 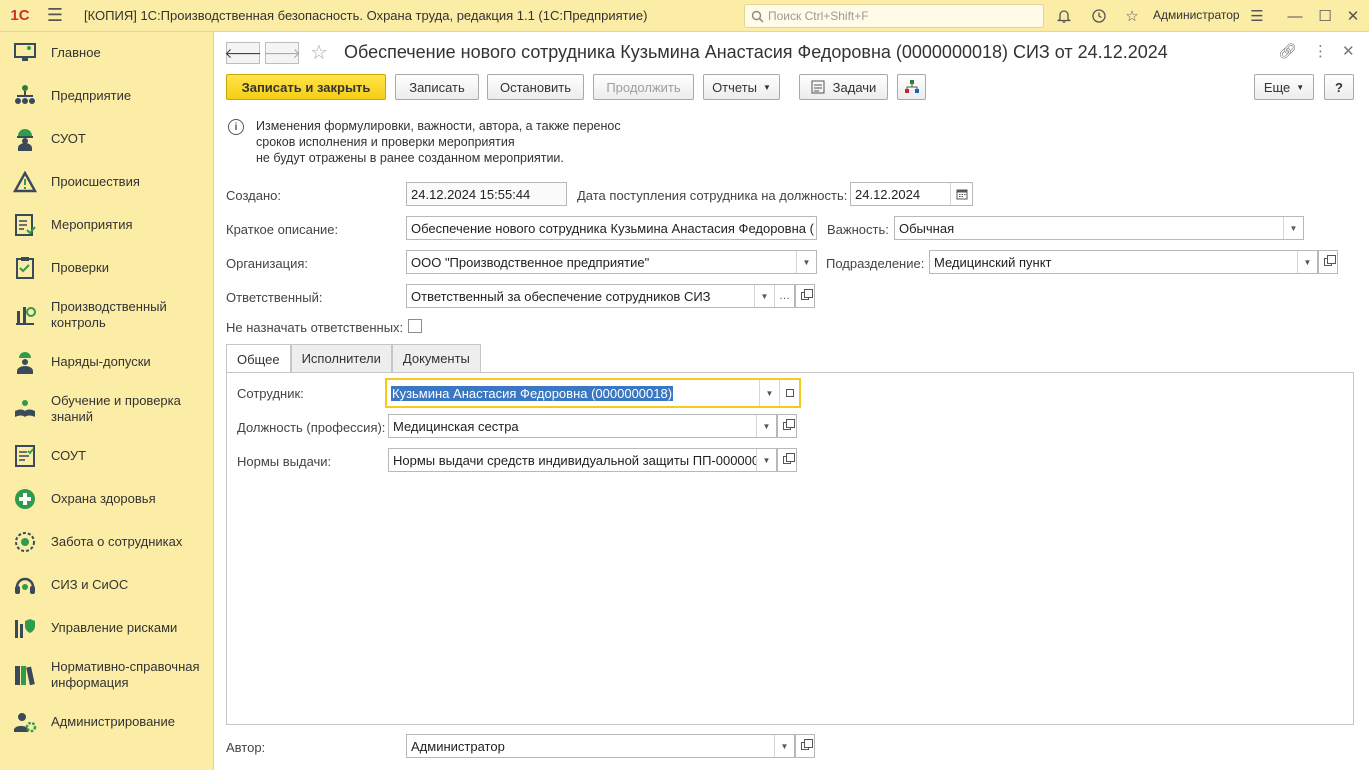 I want to click on assessment-icon, so click(x=25, y=456).